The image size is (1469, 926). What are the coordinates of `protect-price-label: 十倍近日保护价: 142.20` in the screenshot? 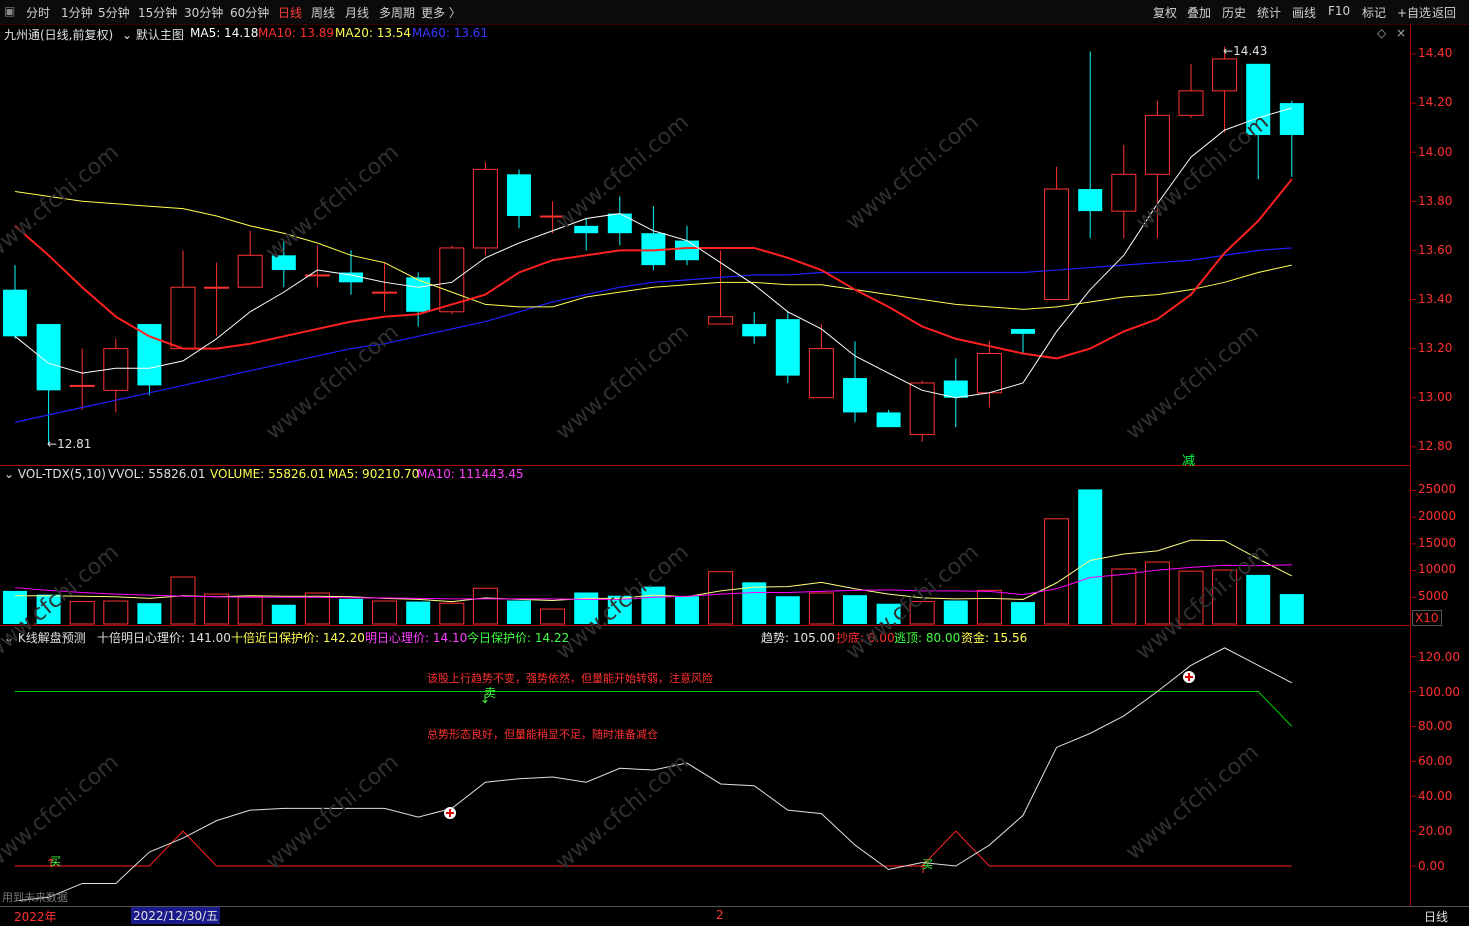 It's located at (298, 638).